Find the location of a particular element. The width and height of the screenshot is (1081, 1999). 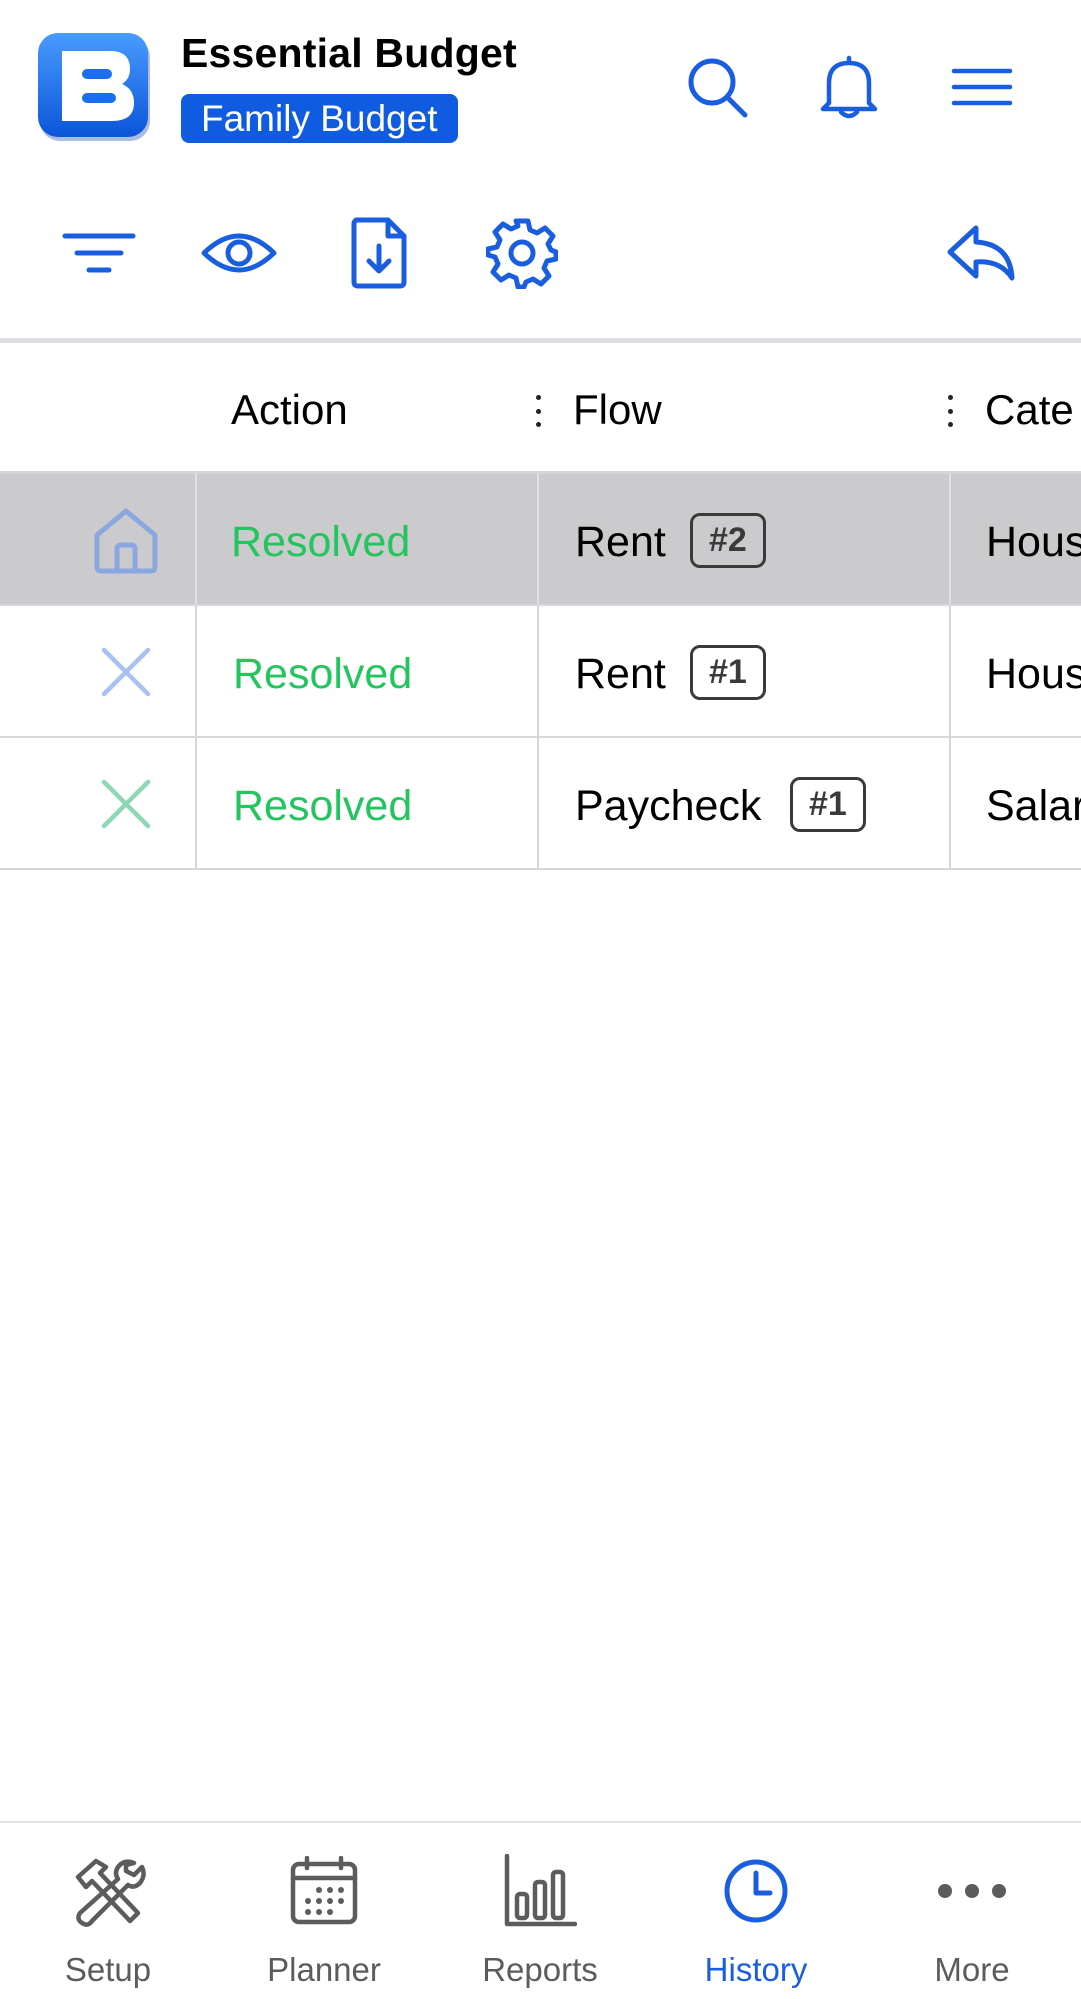

undo-icon is located at coordinates (981, 253).